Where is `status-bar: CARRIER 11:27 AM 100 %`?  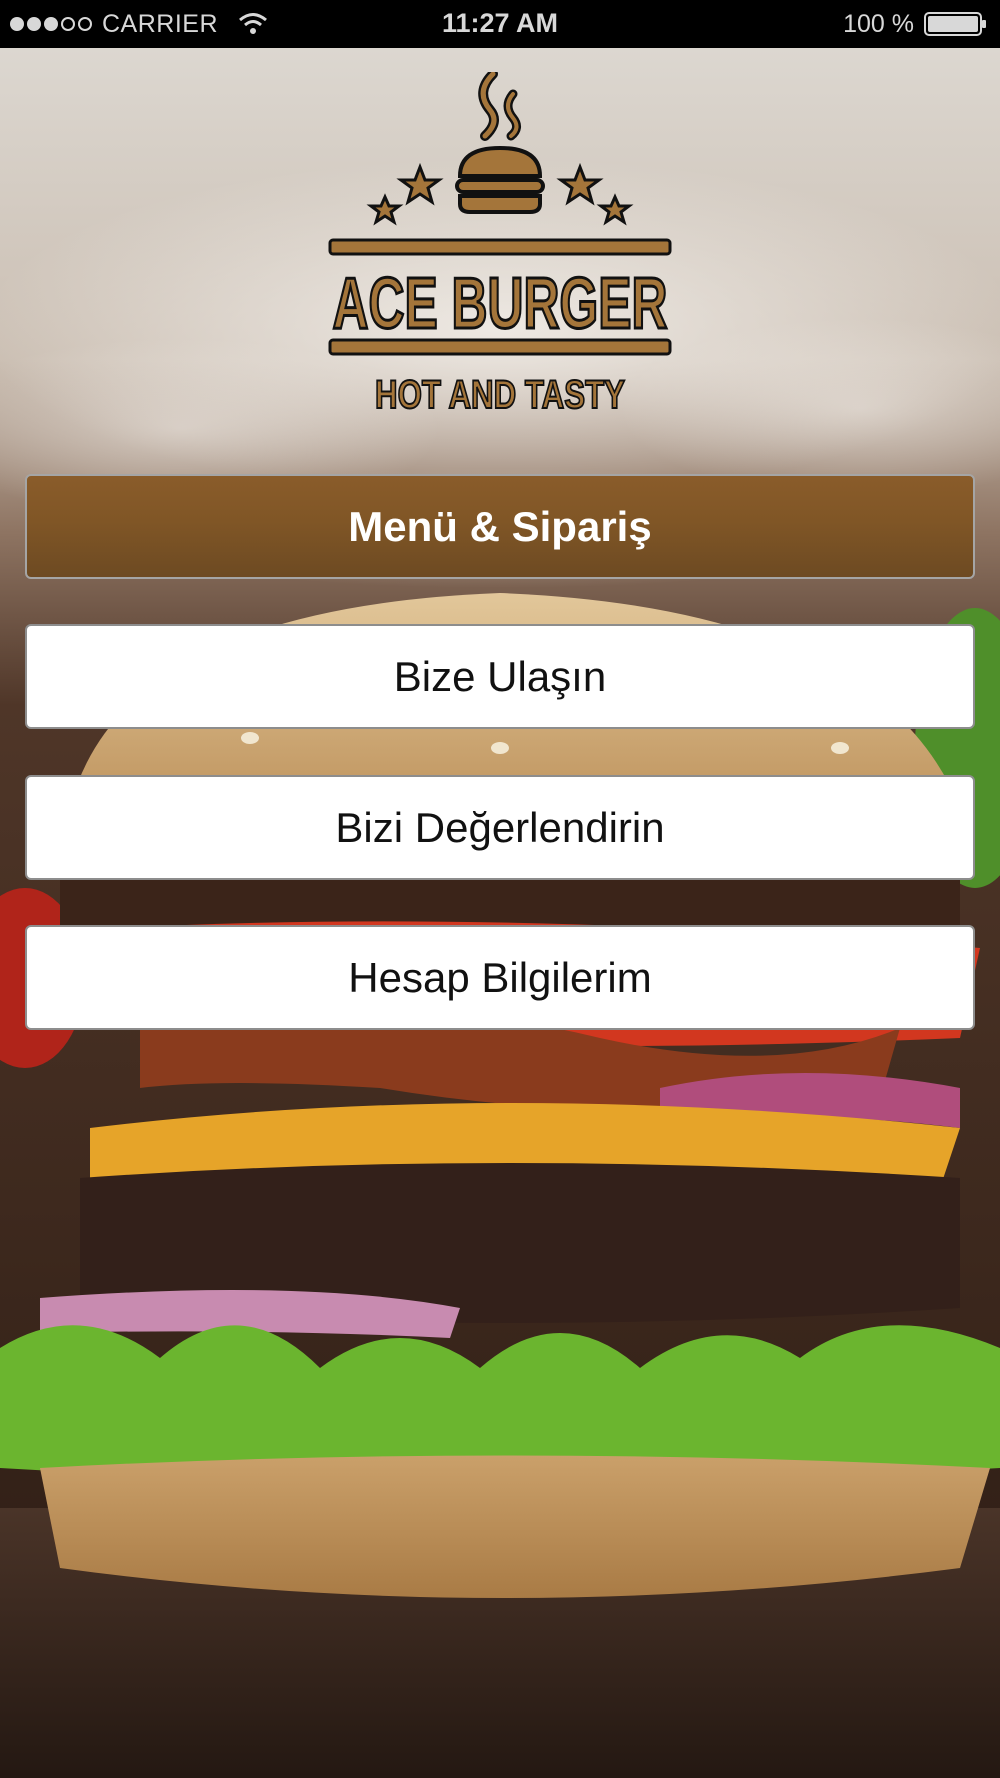 status-bar: CARRIER 11:27 AM 100 % is located at coordinates (500, 24).